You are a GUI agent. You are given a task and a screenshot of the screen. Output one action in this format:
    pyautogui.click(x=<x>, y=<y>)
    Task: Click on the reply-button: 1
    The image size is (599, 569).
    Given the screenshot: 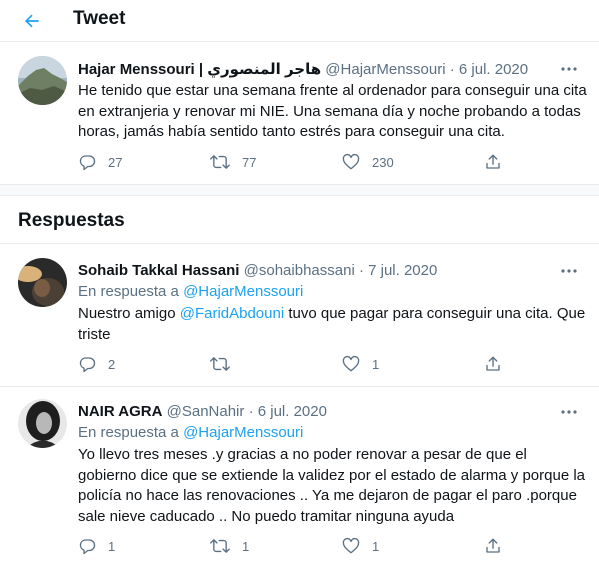 What is the action you would take?
    pyautogui.click(x=96, y=546)
    